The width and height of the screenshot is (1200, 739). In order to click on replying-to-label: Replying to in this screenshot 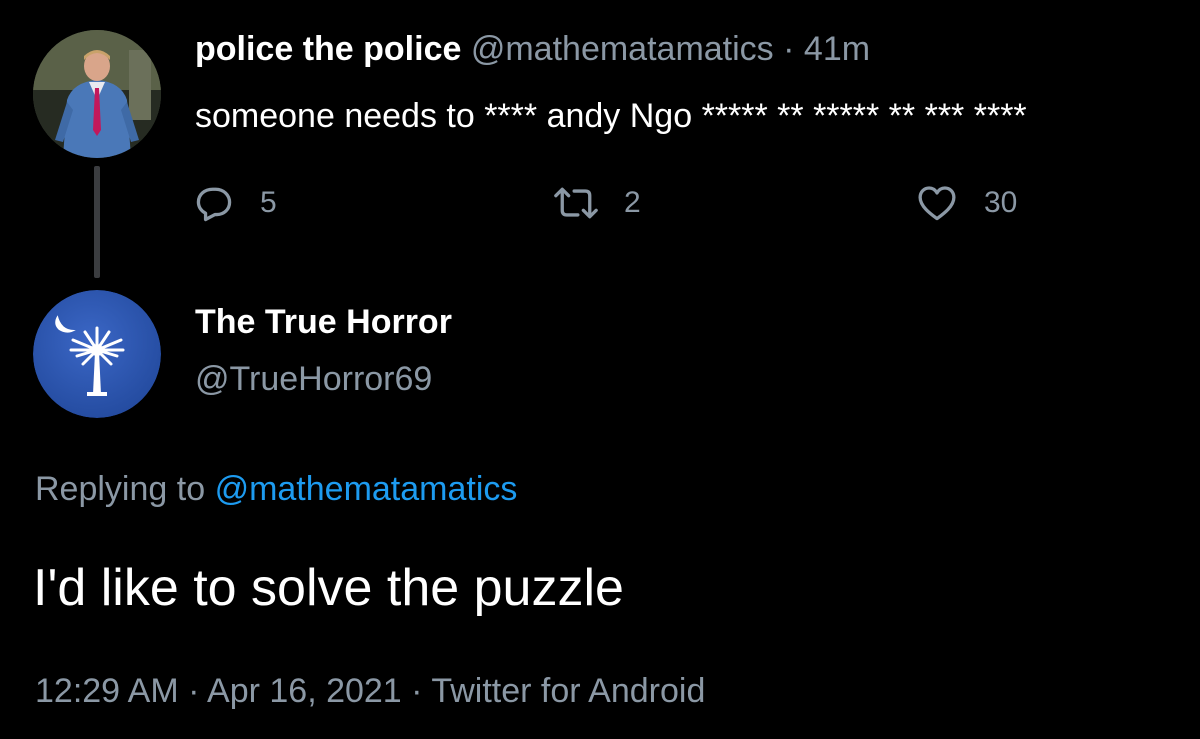, I will do `click(120, 489)`.